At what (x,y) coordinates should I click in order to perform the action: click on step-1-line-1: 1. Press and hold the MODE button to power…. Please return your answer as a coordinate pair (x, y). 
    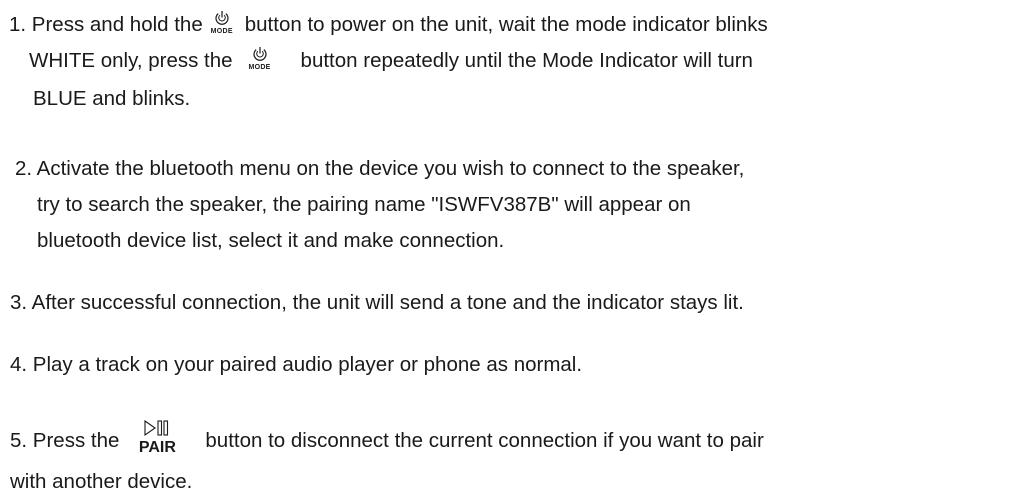
    Looking at the image, I should click on (388, 24).